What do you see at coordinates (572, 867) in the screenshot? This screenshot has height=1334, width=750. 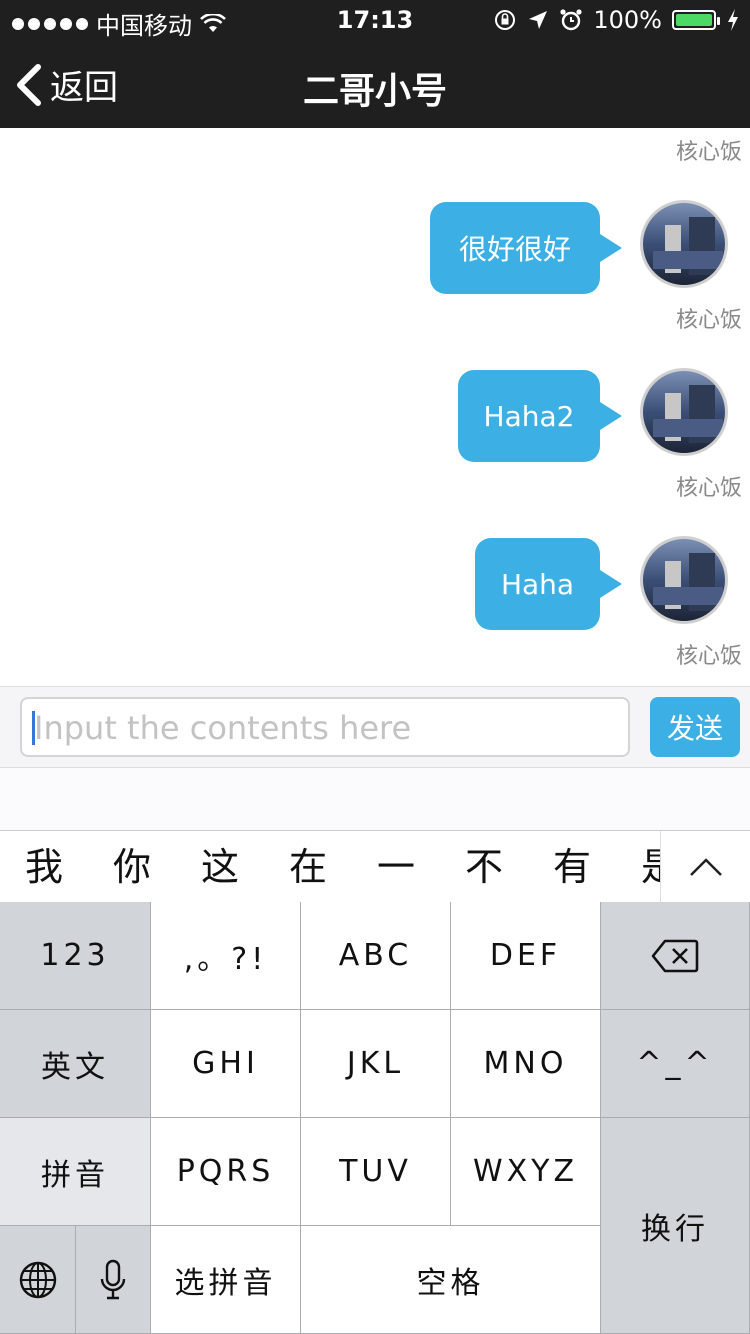 I see `candidate-item: 有` at bounding box center [572, 867].